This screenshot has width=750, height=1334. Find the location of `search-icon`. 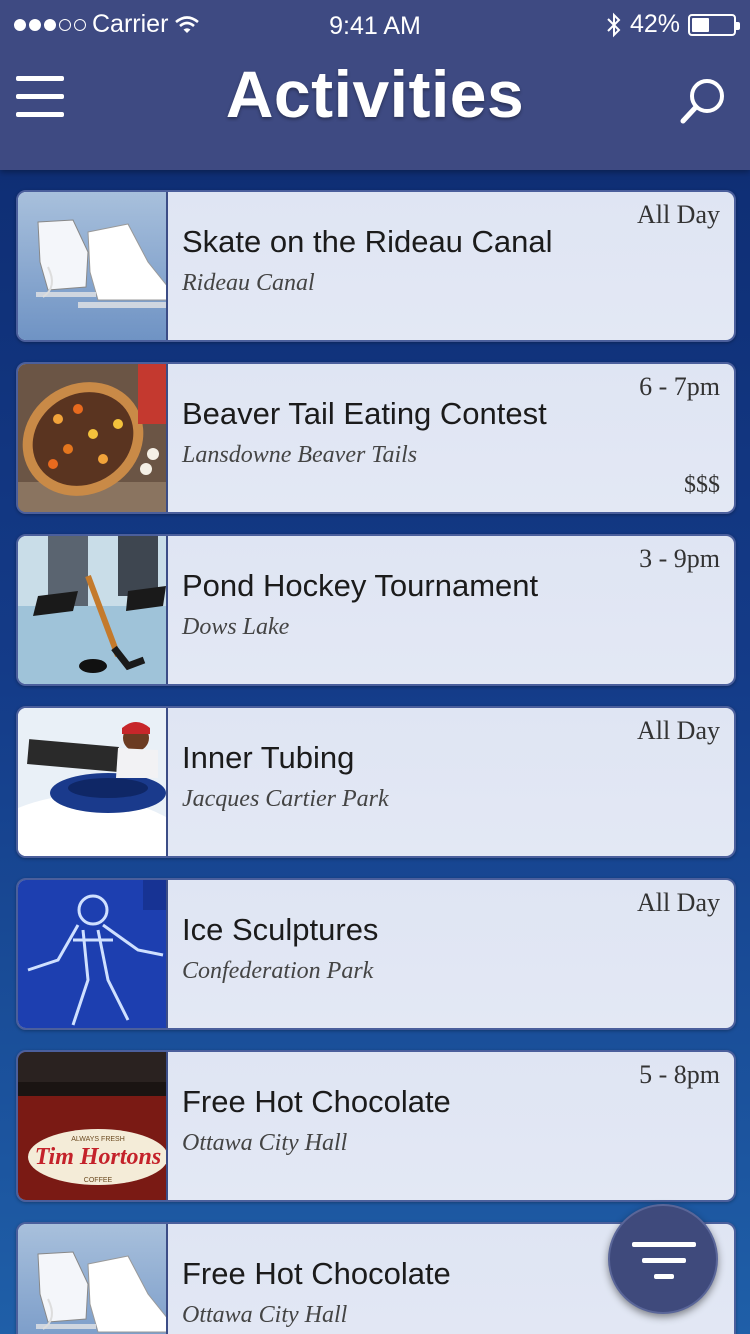

search-icon is located at coordinates (703, 101).